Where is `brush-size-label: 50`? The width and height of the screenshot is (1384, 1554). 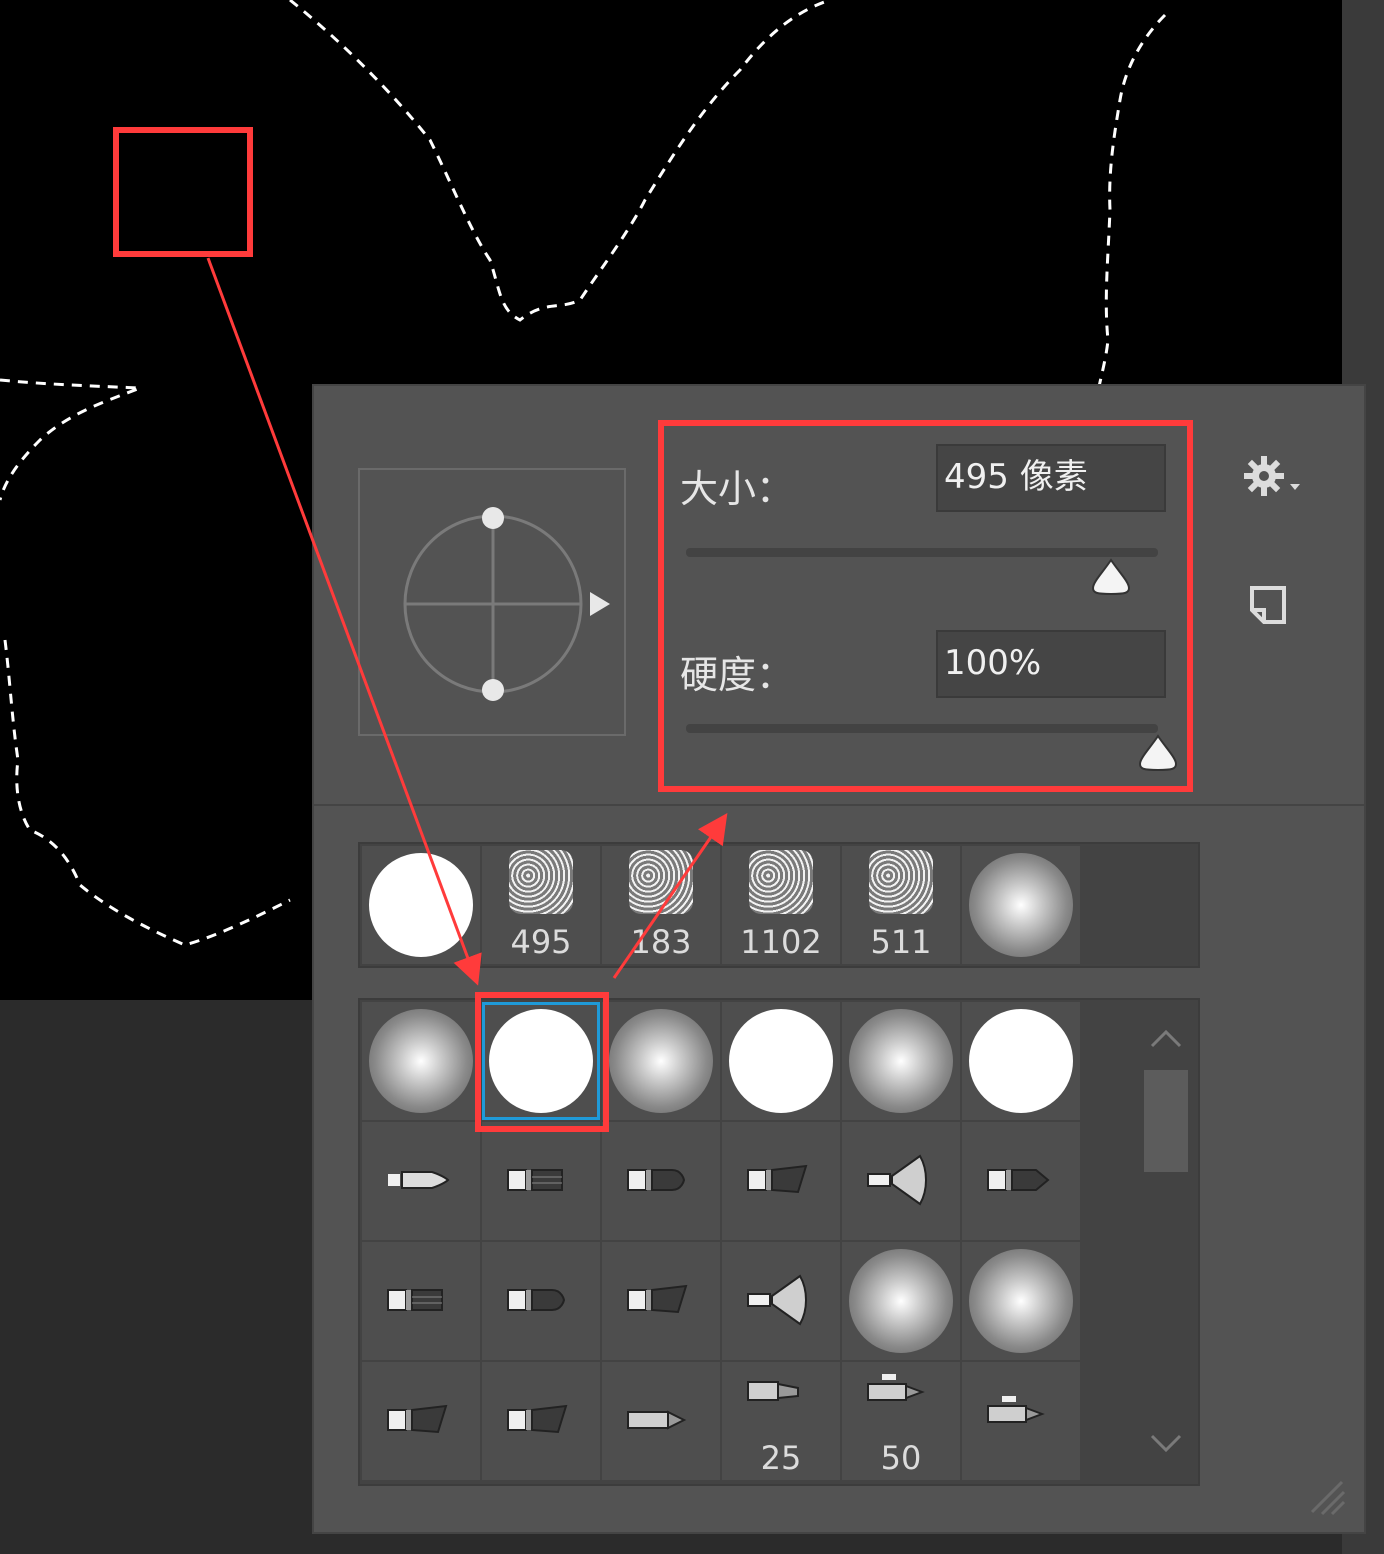
brush-size-label: 50 is located at coordinates (901, 1458).